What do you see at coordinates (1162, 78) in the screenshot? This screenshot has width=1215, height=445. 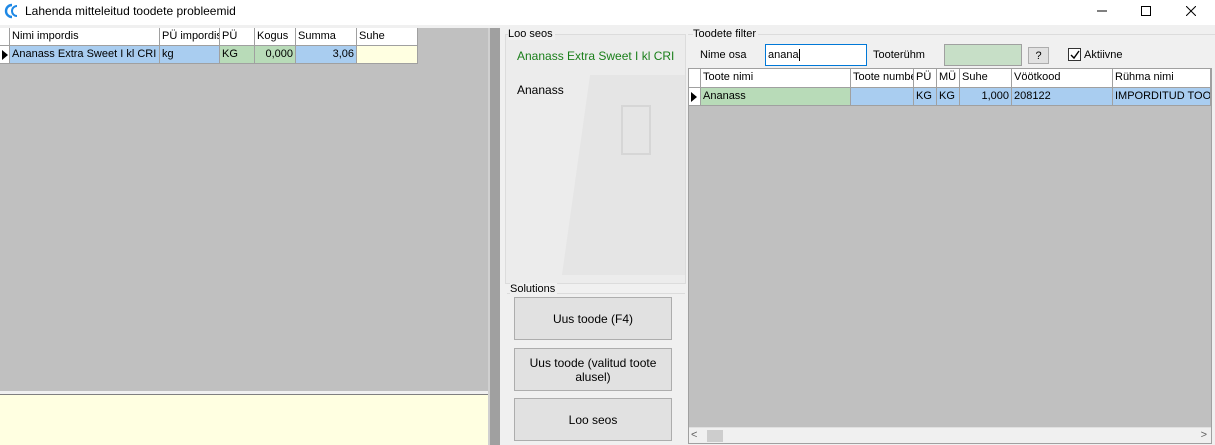 I see `column-header-group-name: Rühma nimi` at bounding box center [1162, 78].